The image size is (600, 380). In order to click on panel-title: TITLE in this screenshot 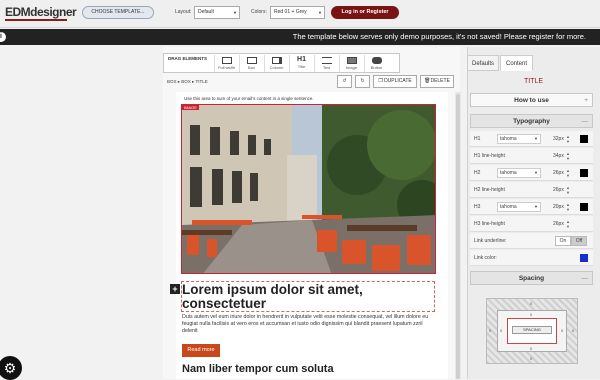, I will do `click(533, 81)`.